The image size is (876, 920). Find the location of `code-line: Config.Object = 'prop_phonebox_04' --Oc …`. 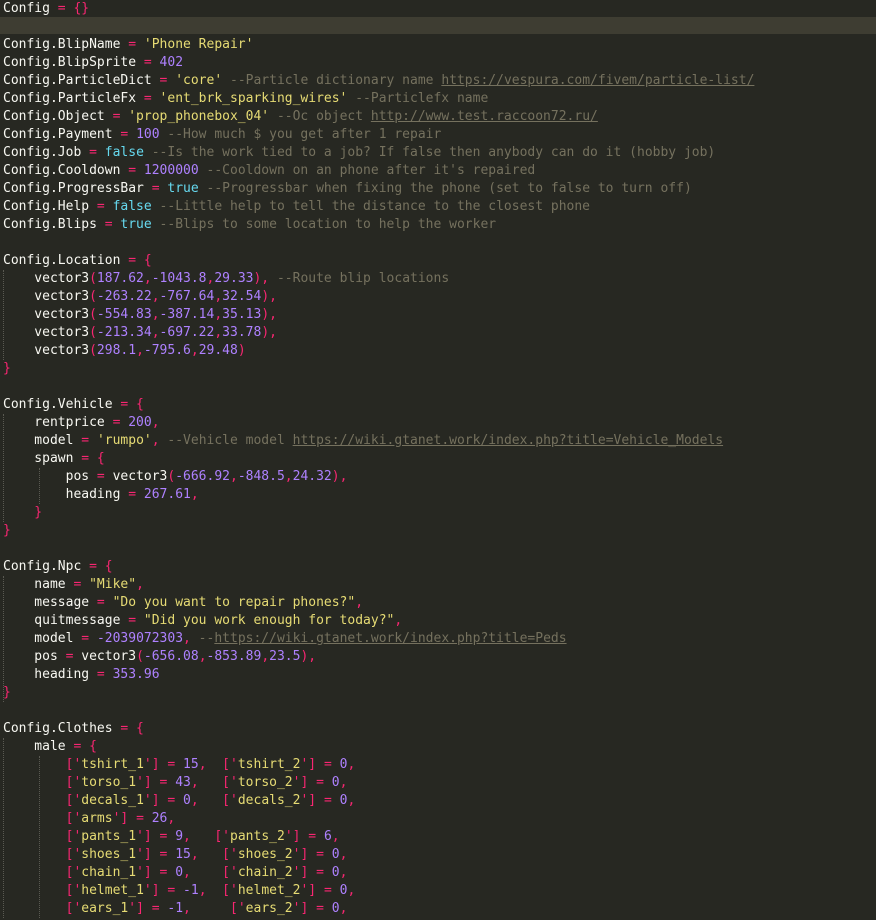

code-line: Config.Object = 'prop_phonebox_04' --Oc … is located at coordinates (300, 117).